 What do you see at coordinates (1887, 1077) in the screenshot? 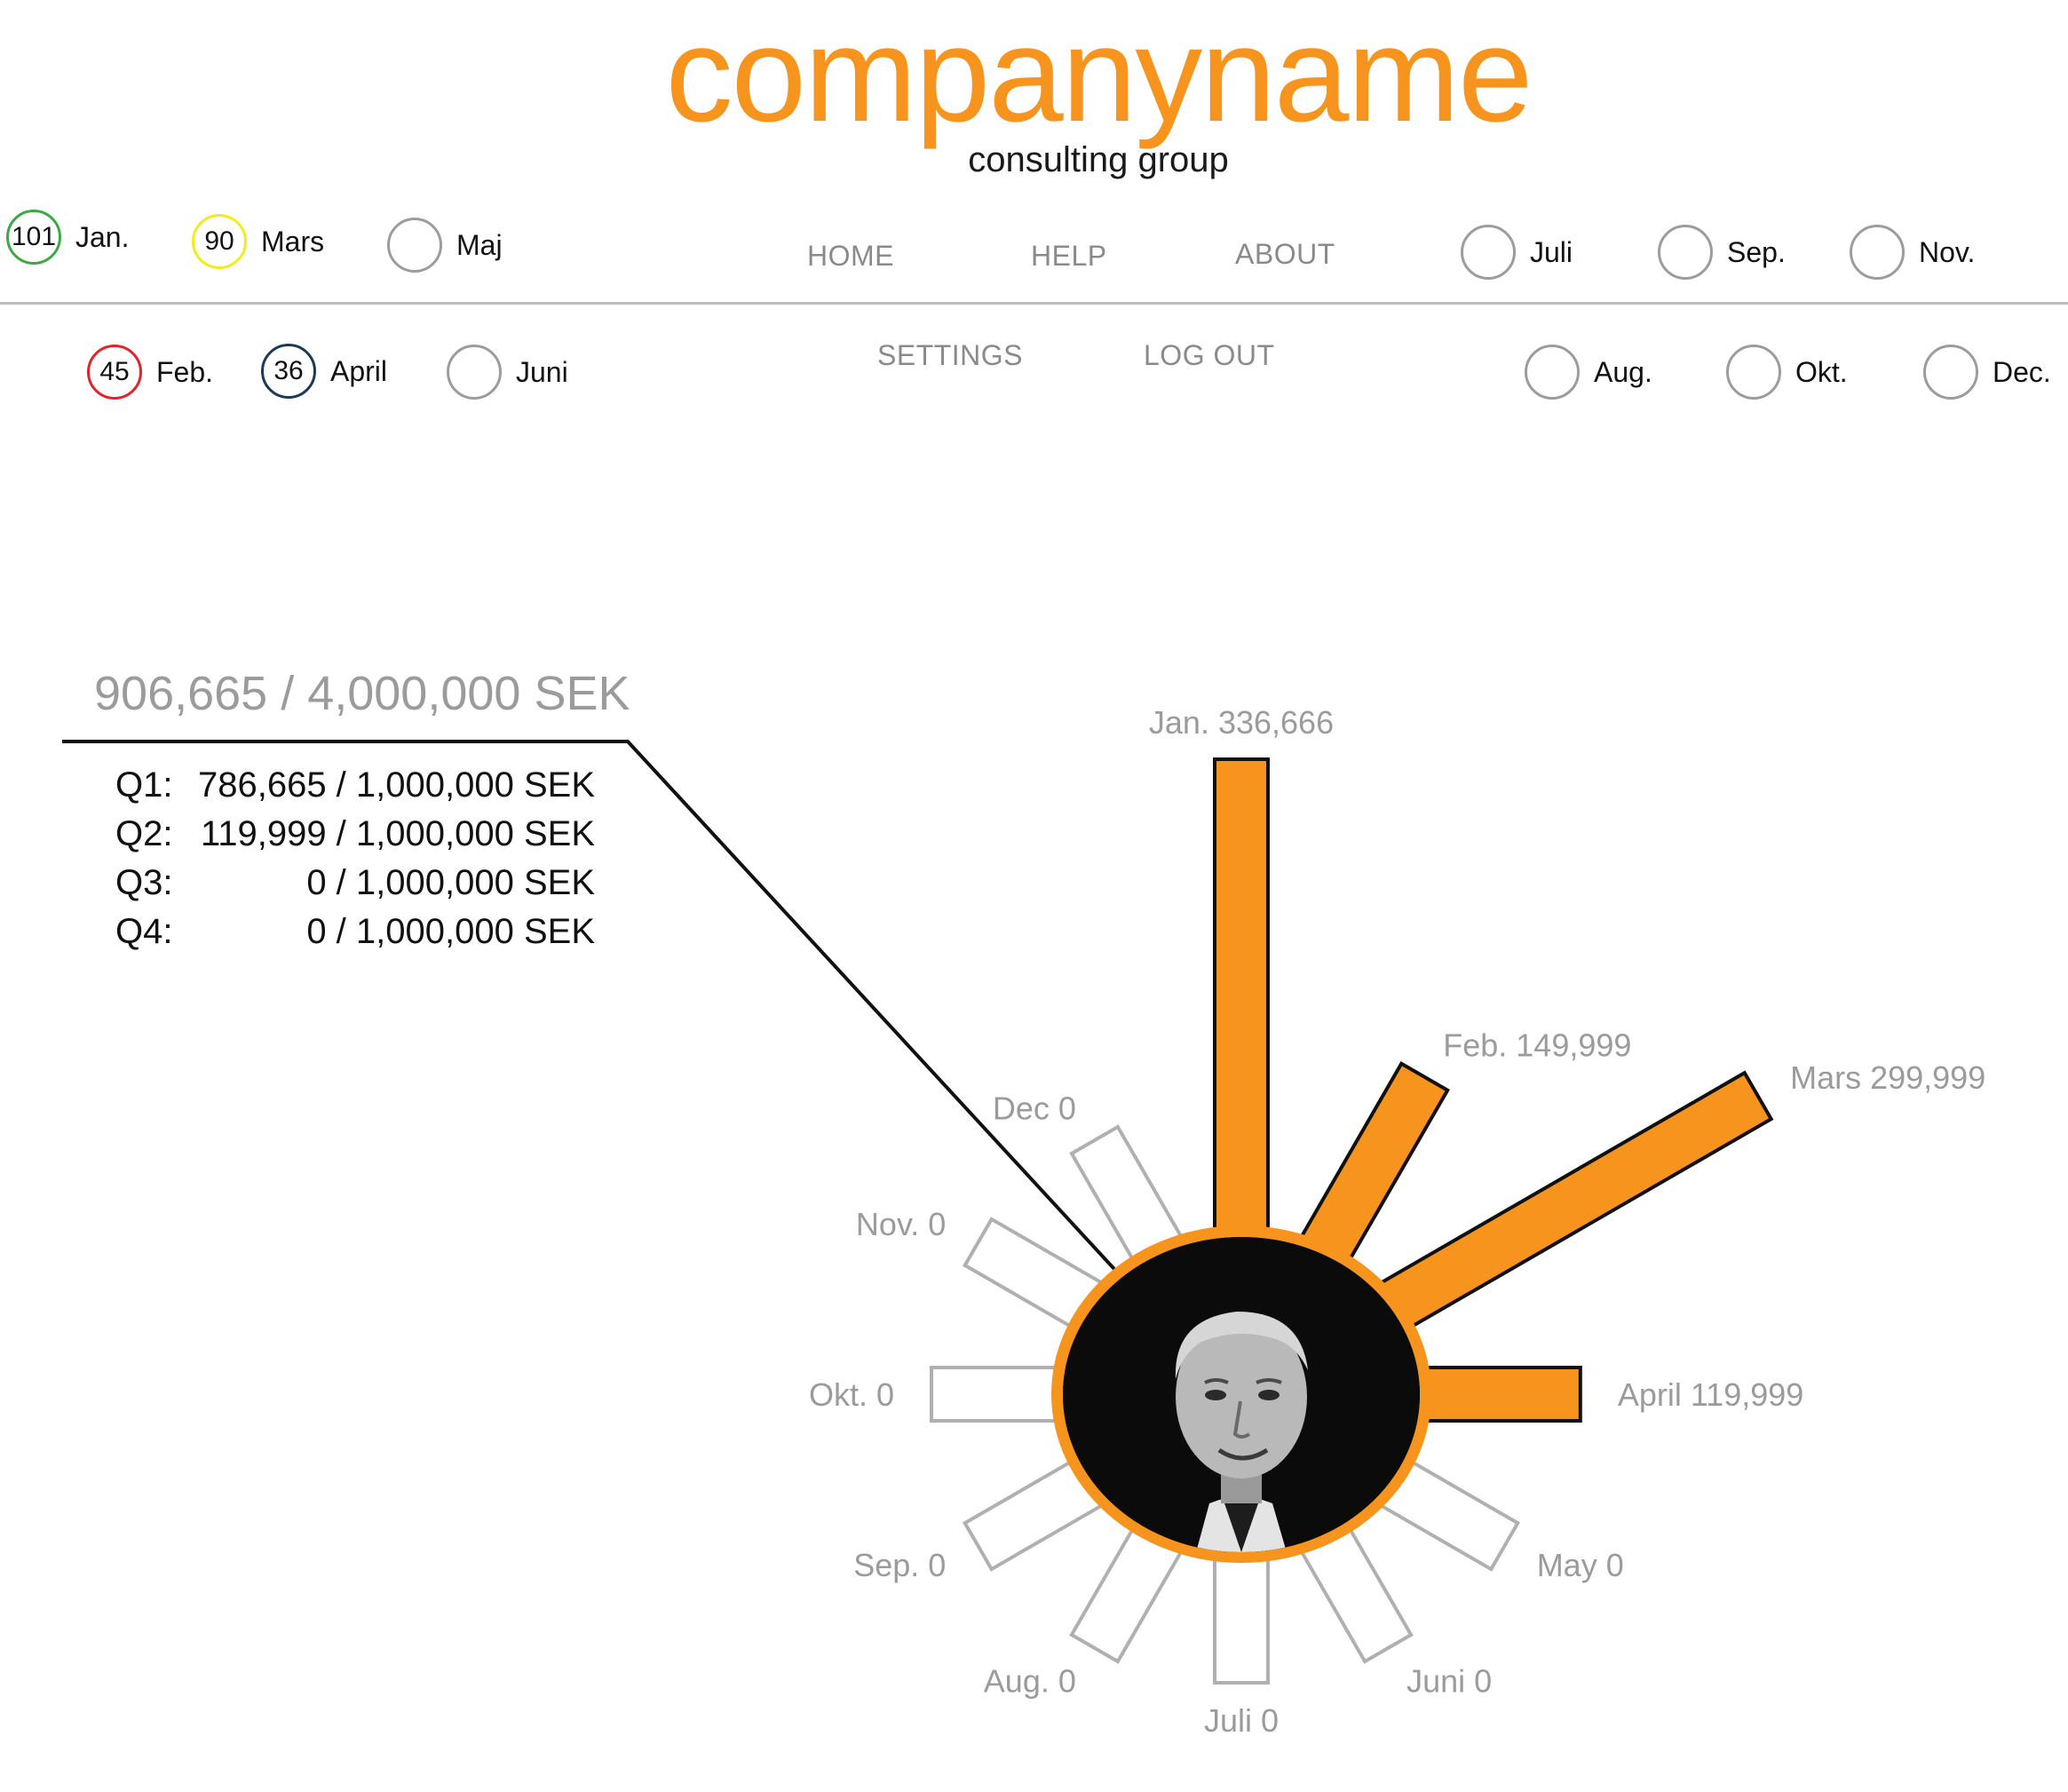
I see `bar-label-mars: Mars 299,999` at bounding box center [1887, 1077].